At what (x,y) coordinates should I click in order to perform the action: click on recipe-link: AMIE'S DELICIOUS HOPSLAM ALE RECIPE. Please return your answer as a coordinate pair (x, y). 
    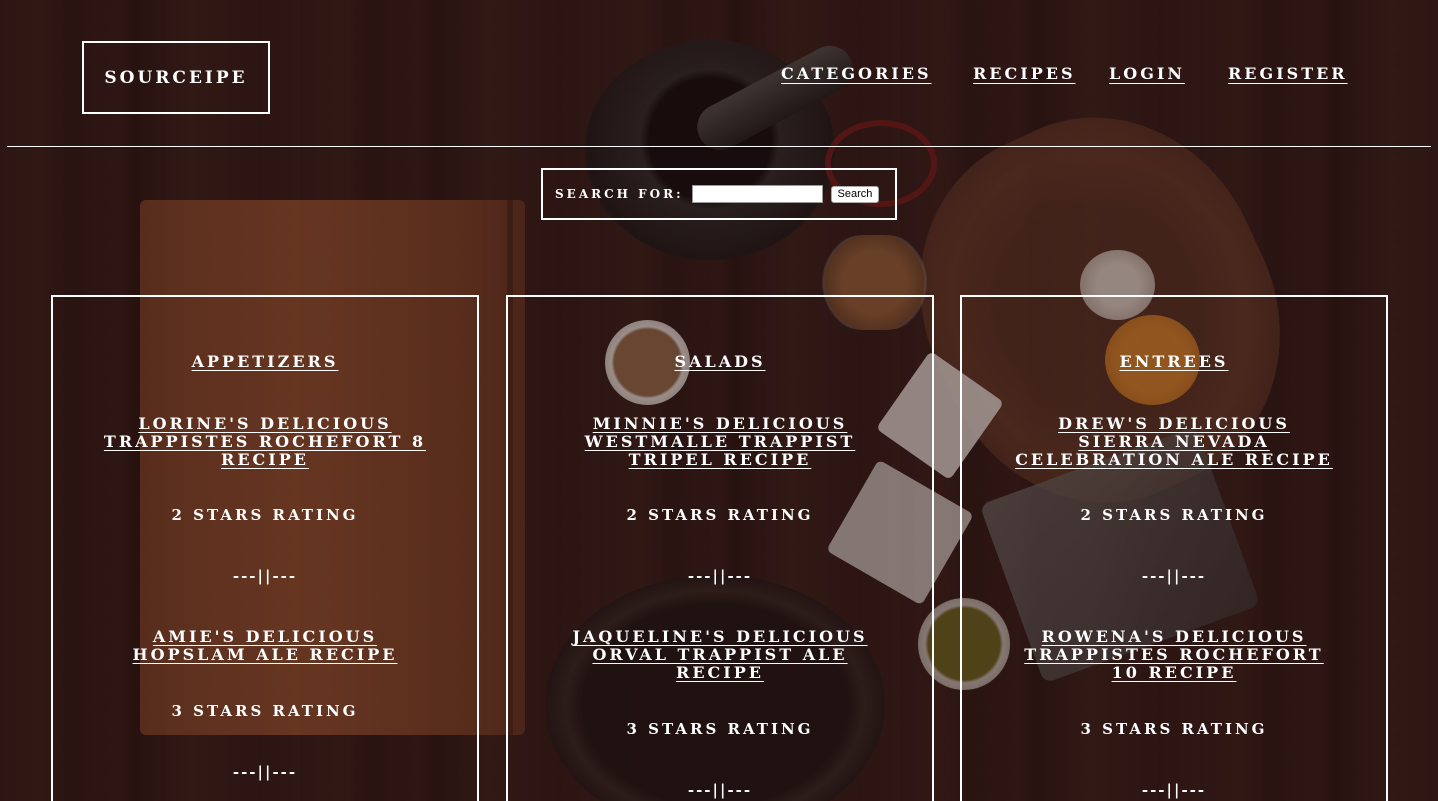
    Looking at the image, I should click on (265, 646).